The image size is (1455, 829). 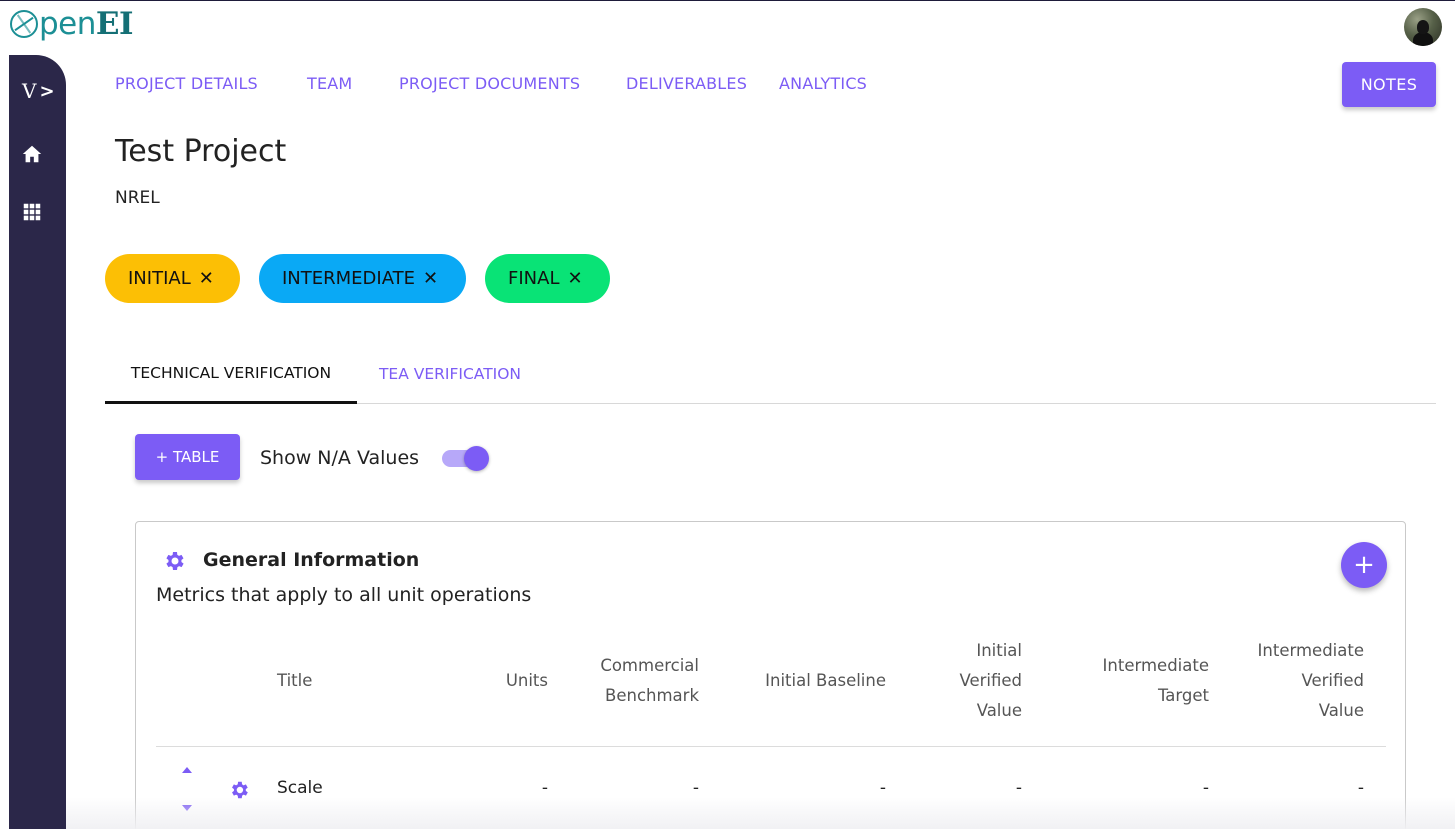 I want to click on toggle-thumb, so click(x=476, y=458).